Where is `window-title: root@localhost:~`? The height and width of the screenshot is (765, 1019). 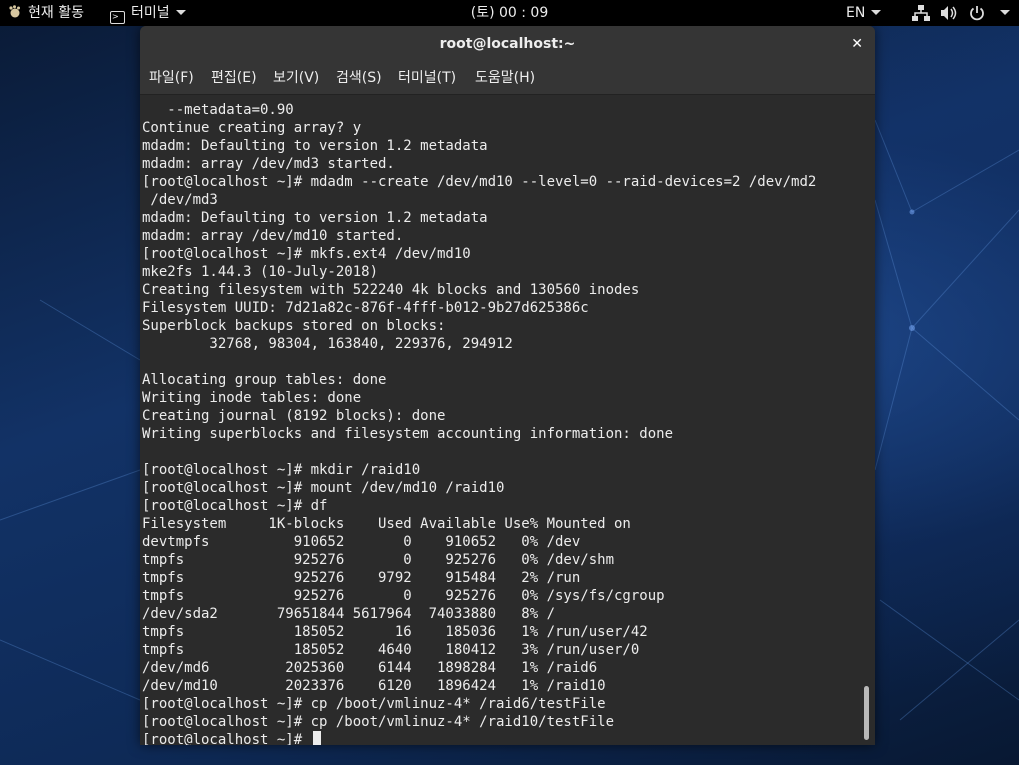
window-title: root@localhost:~ is located at coordinates (507, 44).